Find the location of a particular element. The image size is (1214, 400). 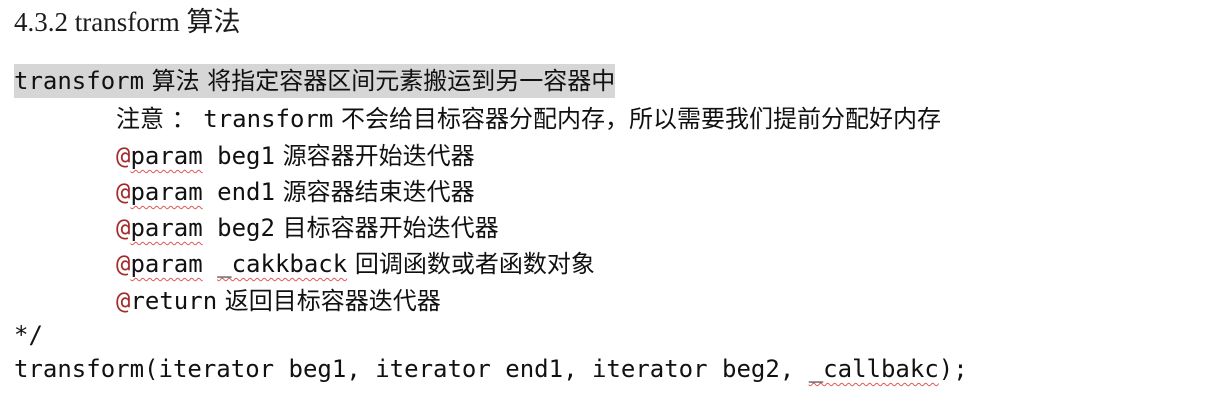

note-code: transform is located at coordinates (268, 119).